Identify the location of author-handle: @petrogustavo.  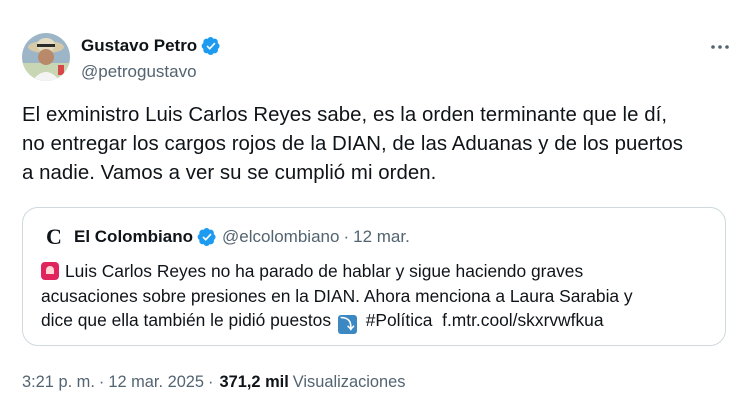
(151, 72).